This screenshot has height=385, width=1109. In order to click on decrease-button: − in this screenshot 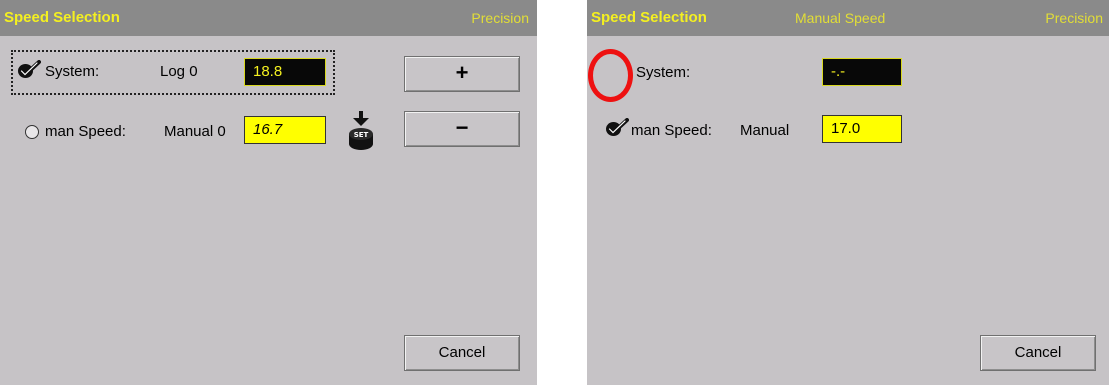, I will do `click(462, 129)`.